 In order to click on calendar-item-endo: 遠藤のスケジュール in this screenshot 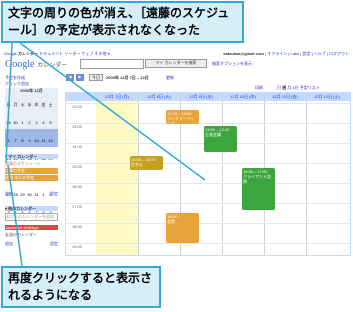, I will do `click(31, 164)`.